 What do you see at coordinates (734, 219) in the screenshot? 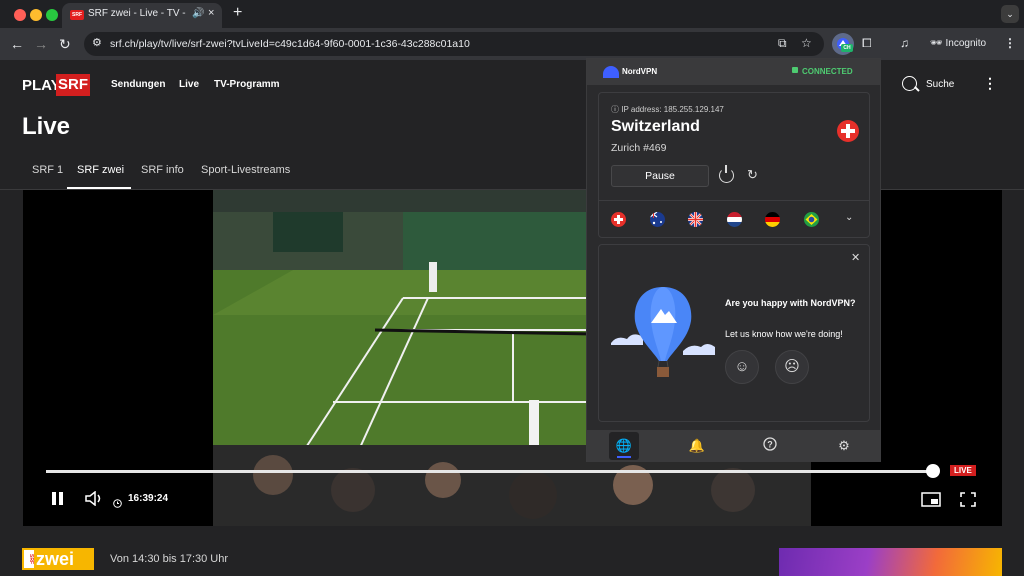
I see `netherlands-flag` at bounding box center [734, 219].